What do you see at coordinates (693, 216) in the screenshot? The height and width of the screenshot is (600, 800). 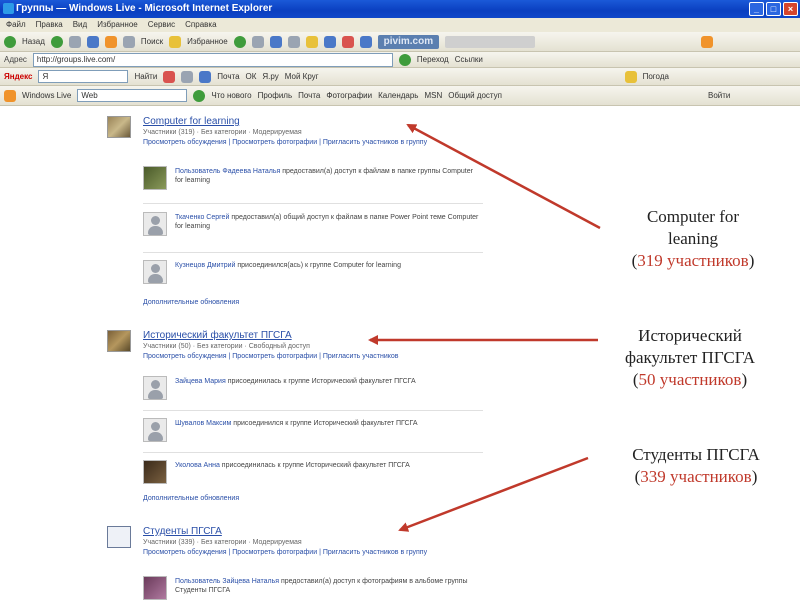 I see `annotation-line: Computer for` at bounding box center [693, 216].